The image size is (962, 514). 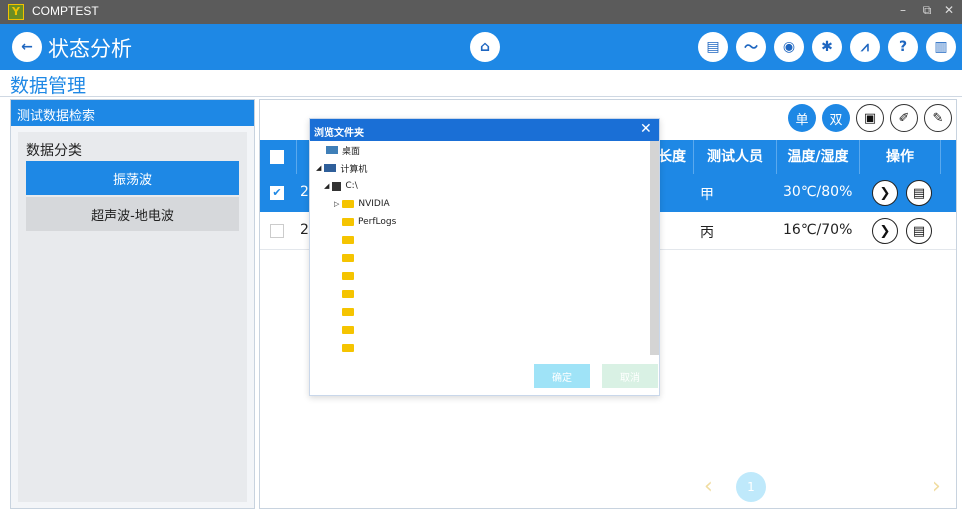 I want to click on trend-icon: 〜, so click(x=751, y=48).